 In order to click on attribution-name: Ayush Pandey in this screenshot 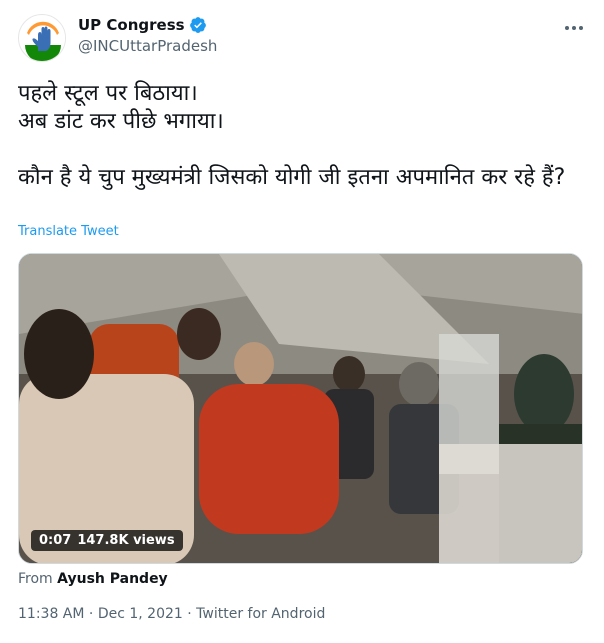, I will do `click(112, 579)`.